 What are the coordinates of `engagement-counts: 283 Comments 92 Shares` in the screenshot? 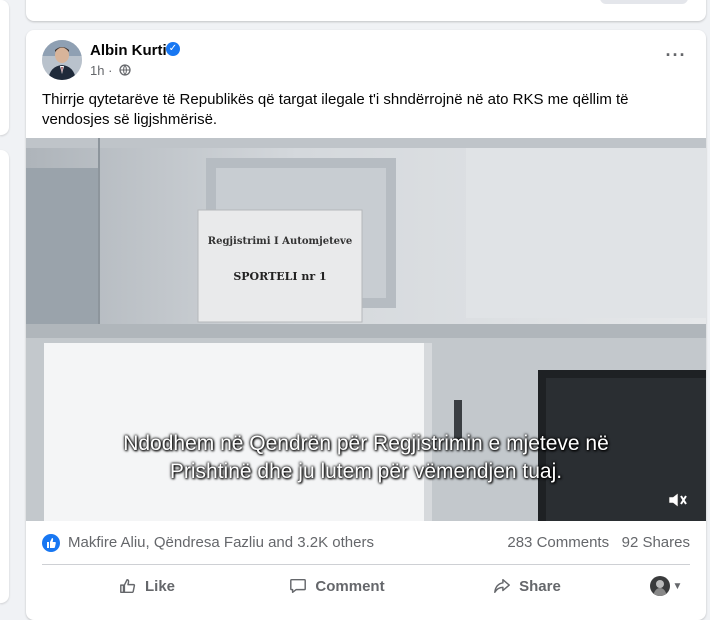 It's located at (598, 542).